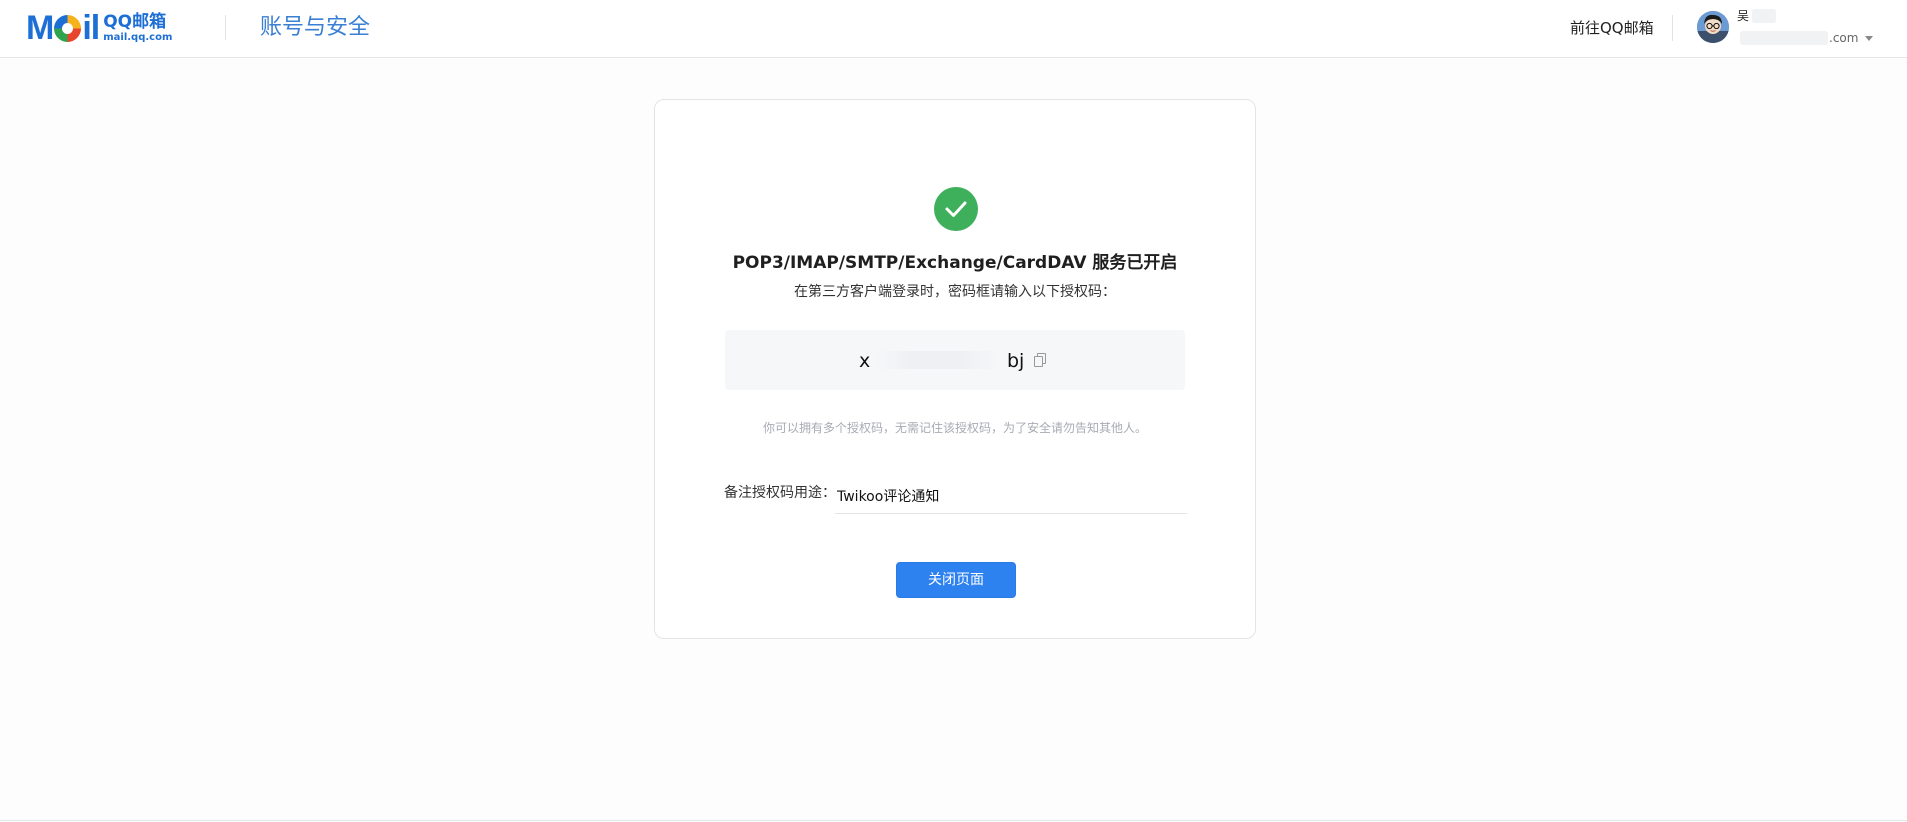 The image size is (1907, 822). What do you see at coordinates (91, 28) in the screenshot?
I see `logo-letters-il: il` at bounding box center [91, 28].